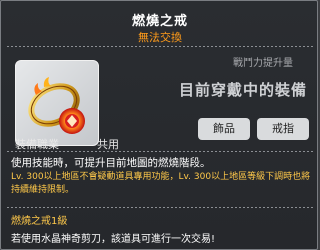 This screenshot has height=250, width=320. I want to click on power-label: 戰鬥力提升量, so click(263, 63).